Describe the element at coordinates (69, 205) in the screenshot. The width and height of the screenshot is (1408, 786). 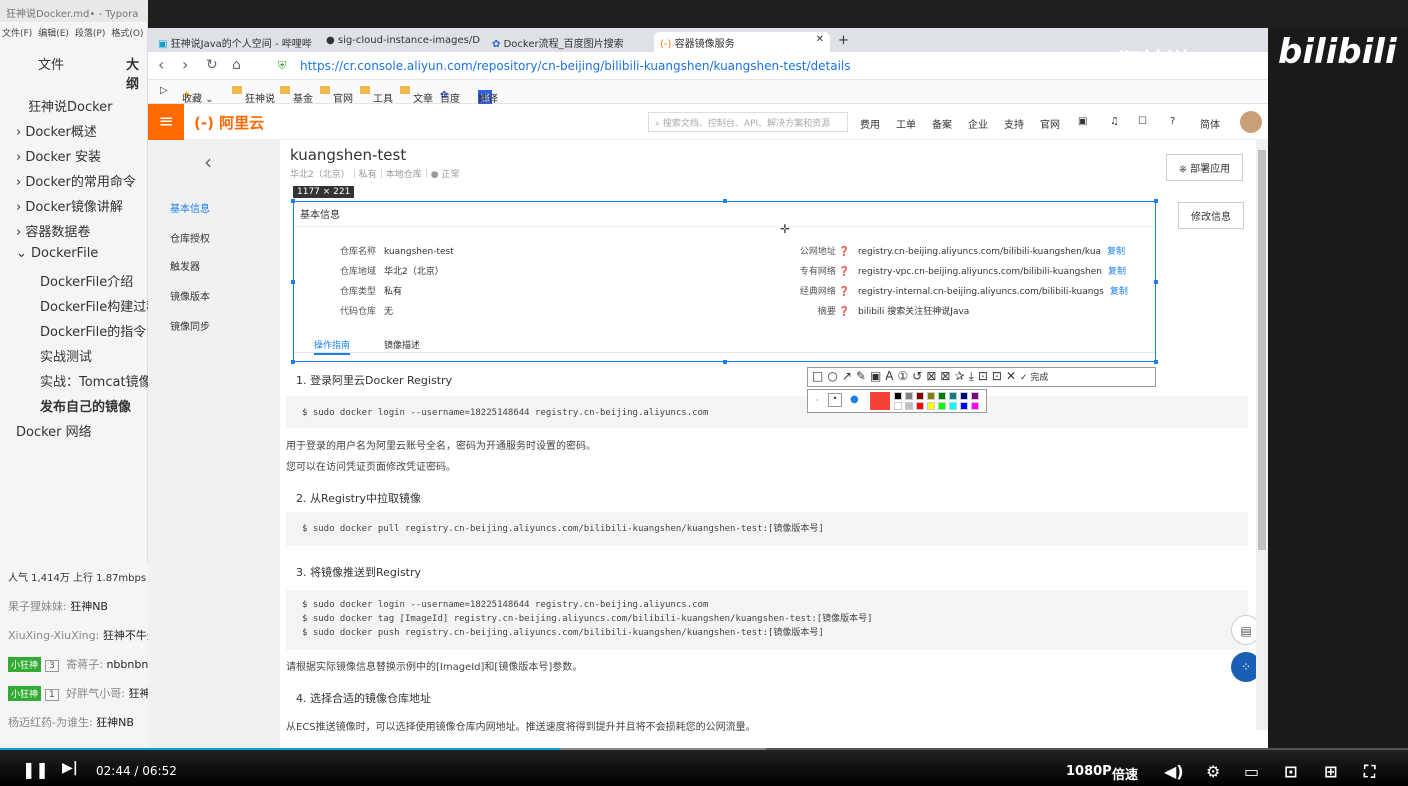
I see `outline-item: › Docker镜像讲解` at that location.